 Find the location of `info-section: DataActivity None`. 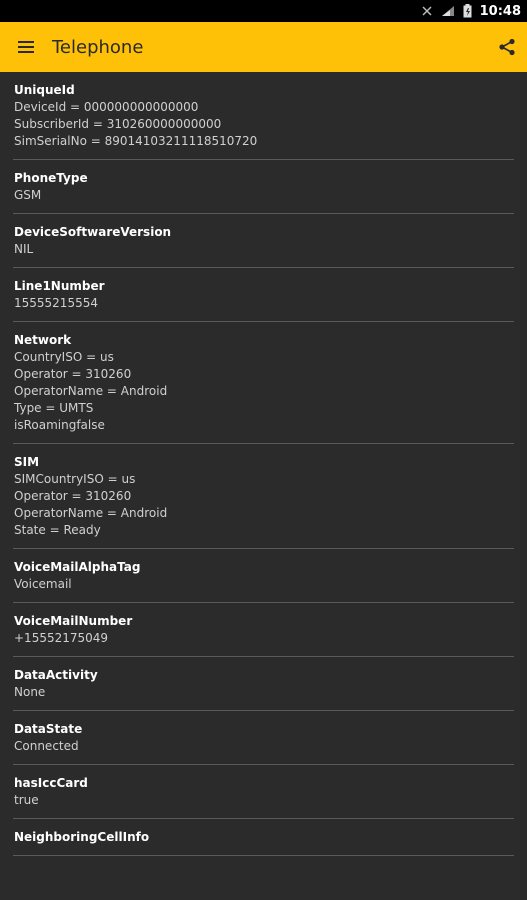

info-section: DataActivity None is located at coordinates (263, 684).